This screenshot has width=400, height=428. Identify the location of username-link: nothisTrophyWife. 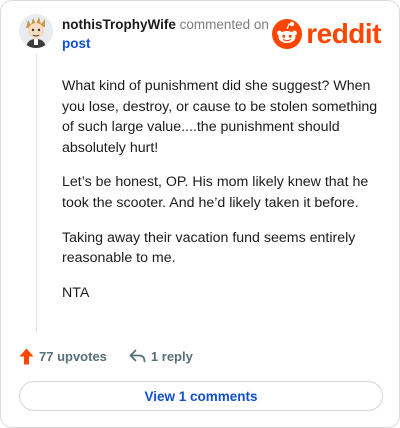
(119, 24).